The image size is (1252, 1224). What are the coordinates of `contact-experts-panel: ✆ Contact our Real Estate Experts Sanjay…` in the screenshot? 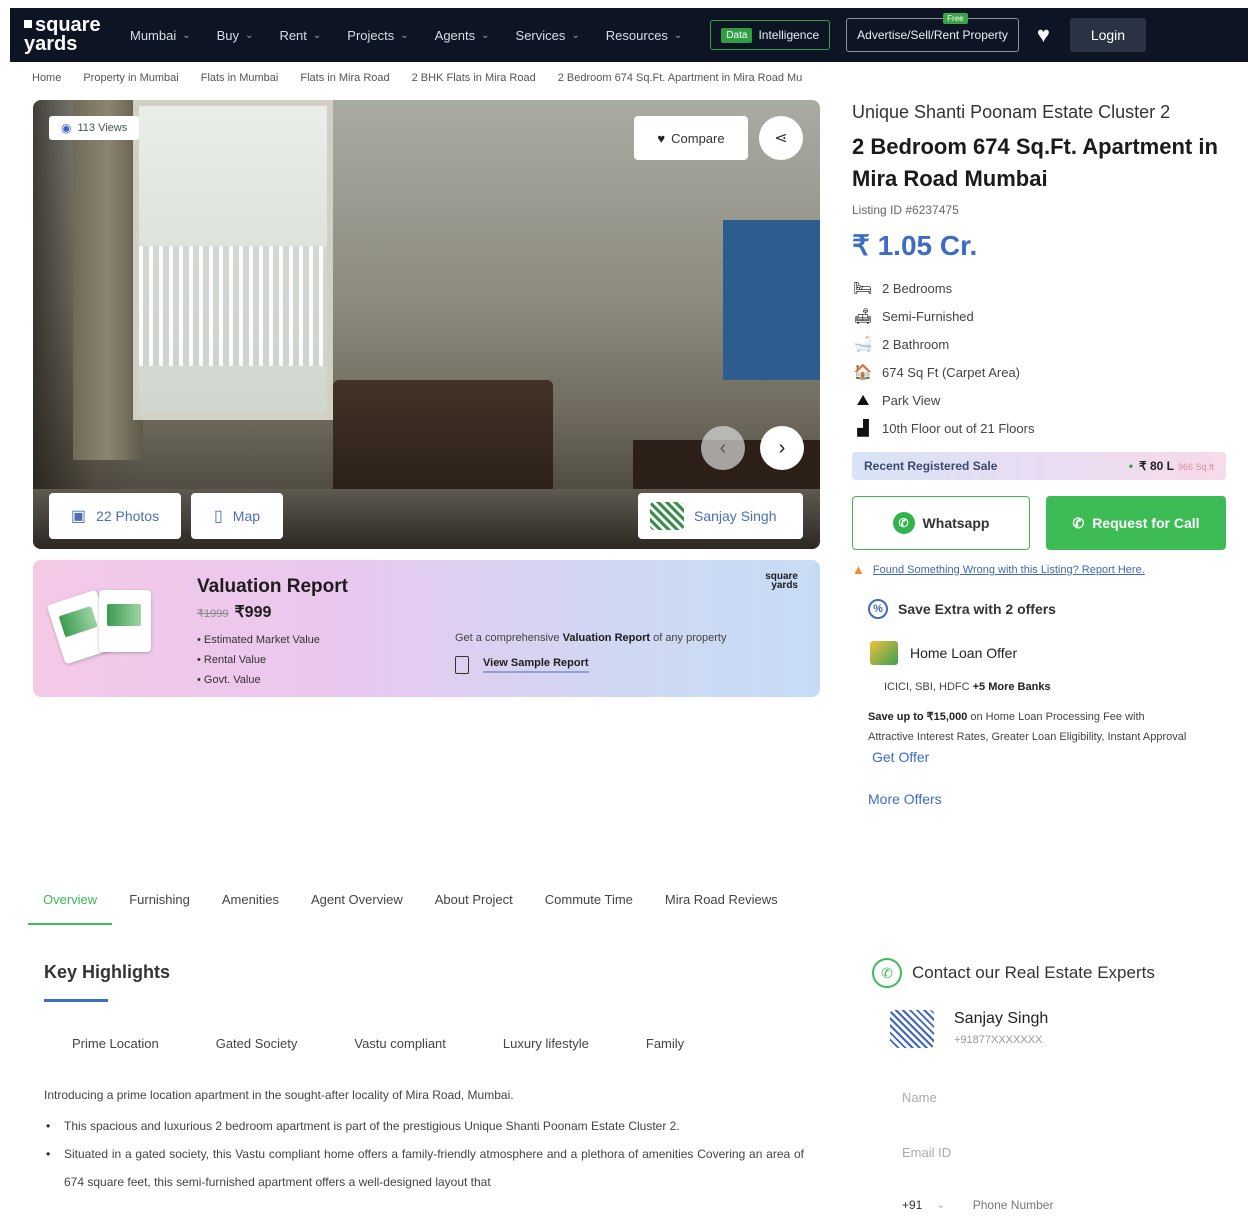 It's located at (1052, 1085).